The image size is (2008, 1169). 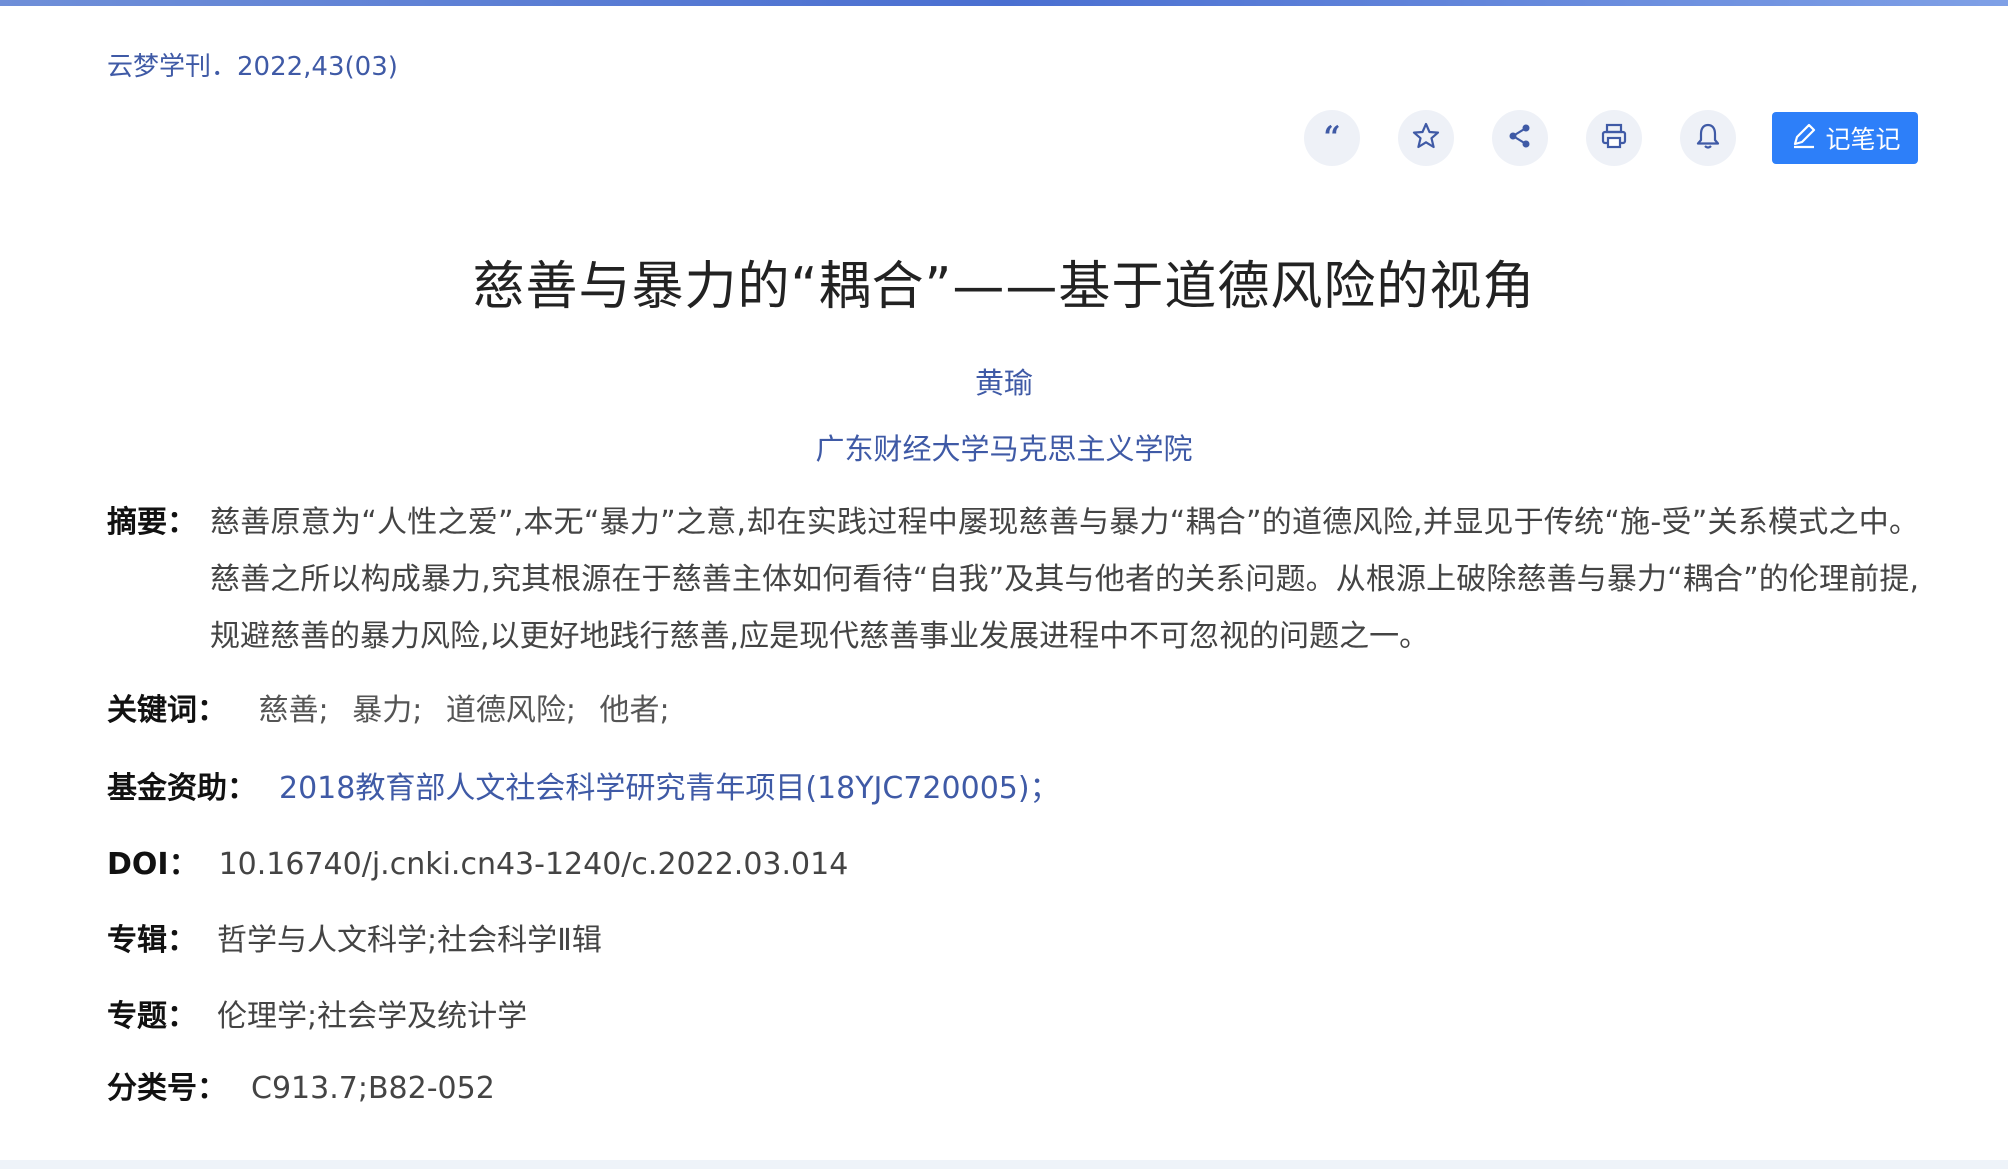 I want to click on keyword-link: 暴力;, so click(x=387, y=710).